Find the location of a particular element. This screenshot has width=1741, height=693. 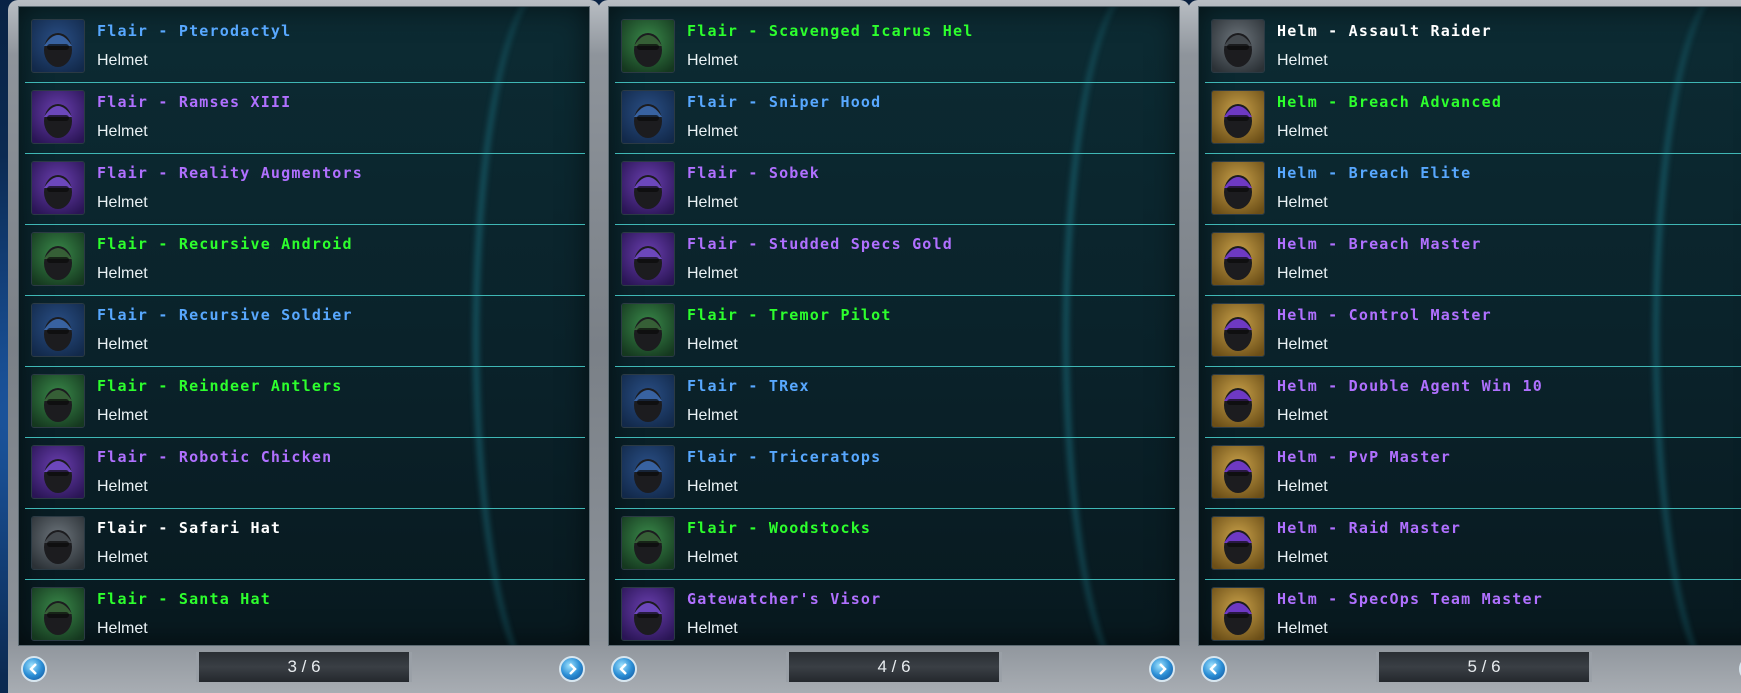

item-name: Flair - Recursive Soldier is located at coordinates (225, 315).